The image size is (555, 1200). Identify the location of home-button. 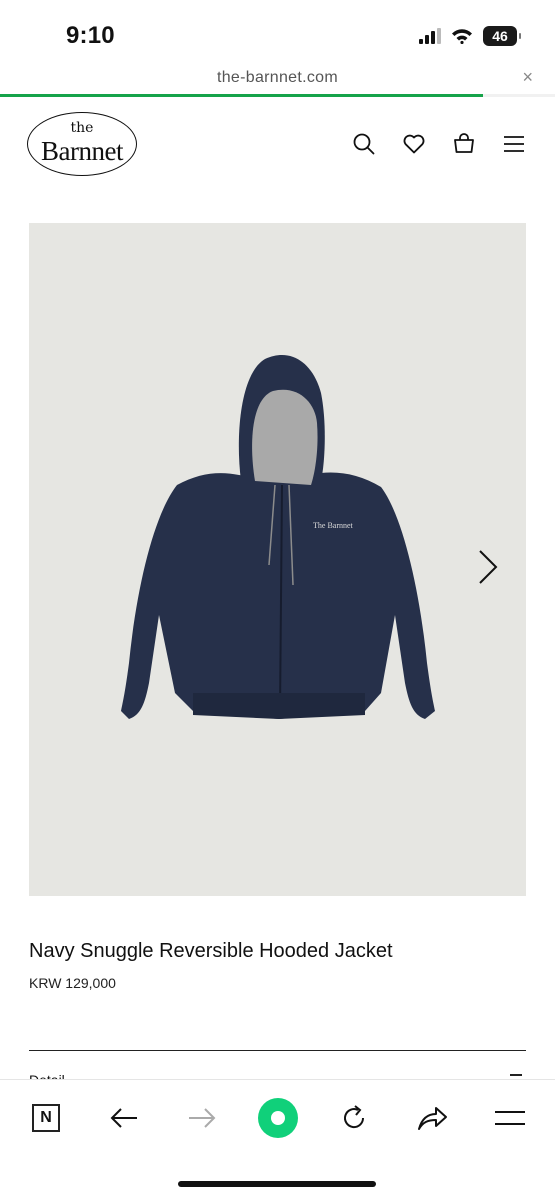
(278, 1118).